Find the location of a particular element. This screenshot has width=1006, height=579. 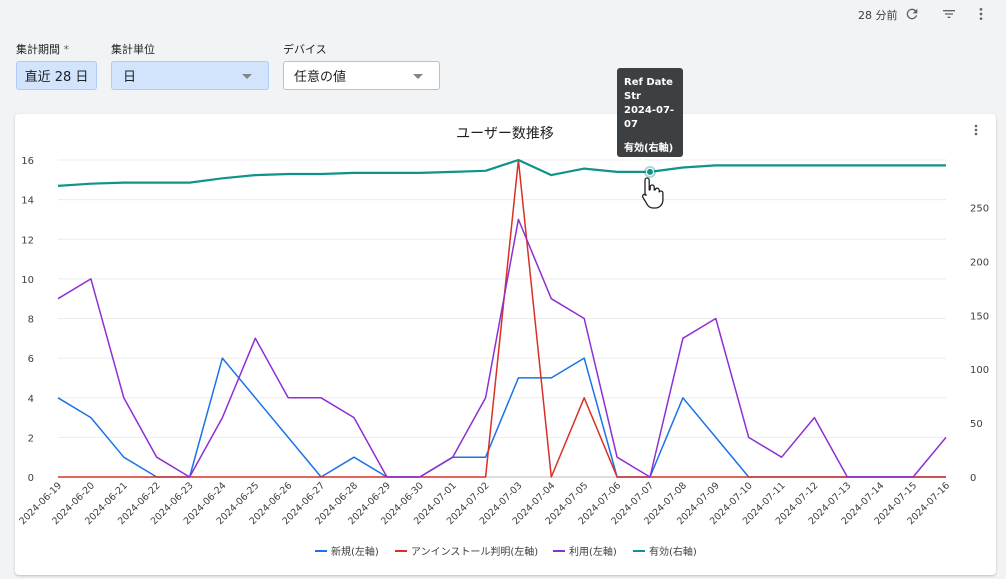

y-right-tick-label: 250 is located at coordinates (979, 208).